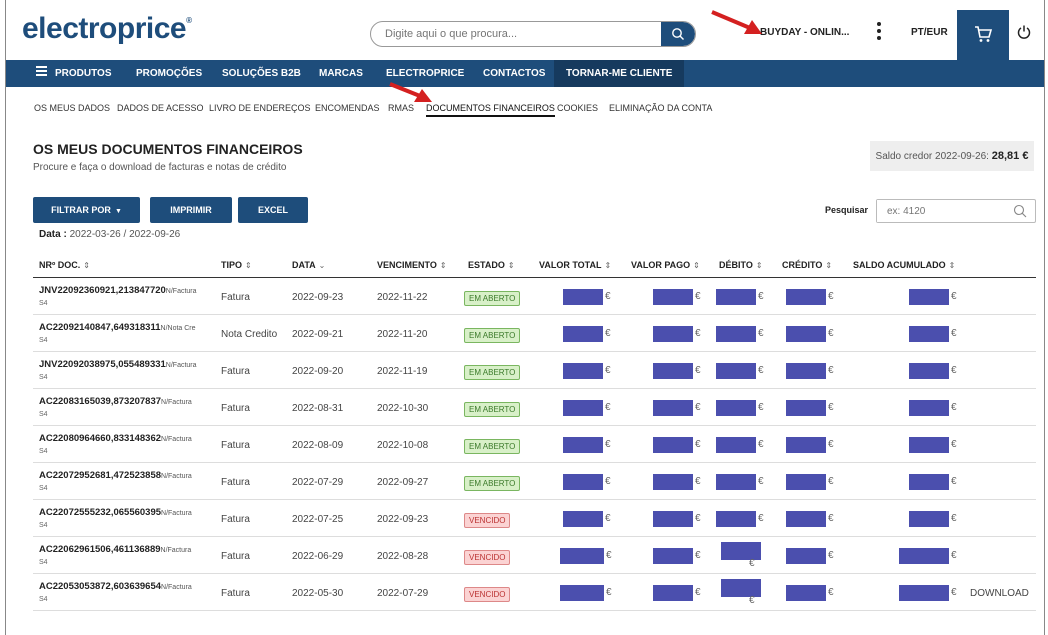  I want to click on caret-down-icon: ▼, so click(118, 211).